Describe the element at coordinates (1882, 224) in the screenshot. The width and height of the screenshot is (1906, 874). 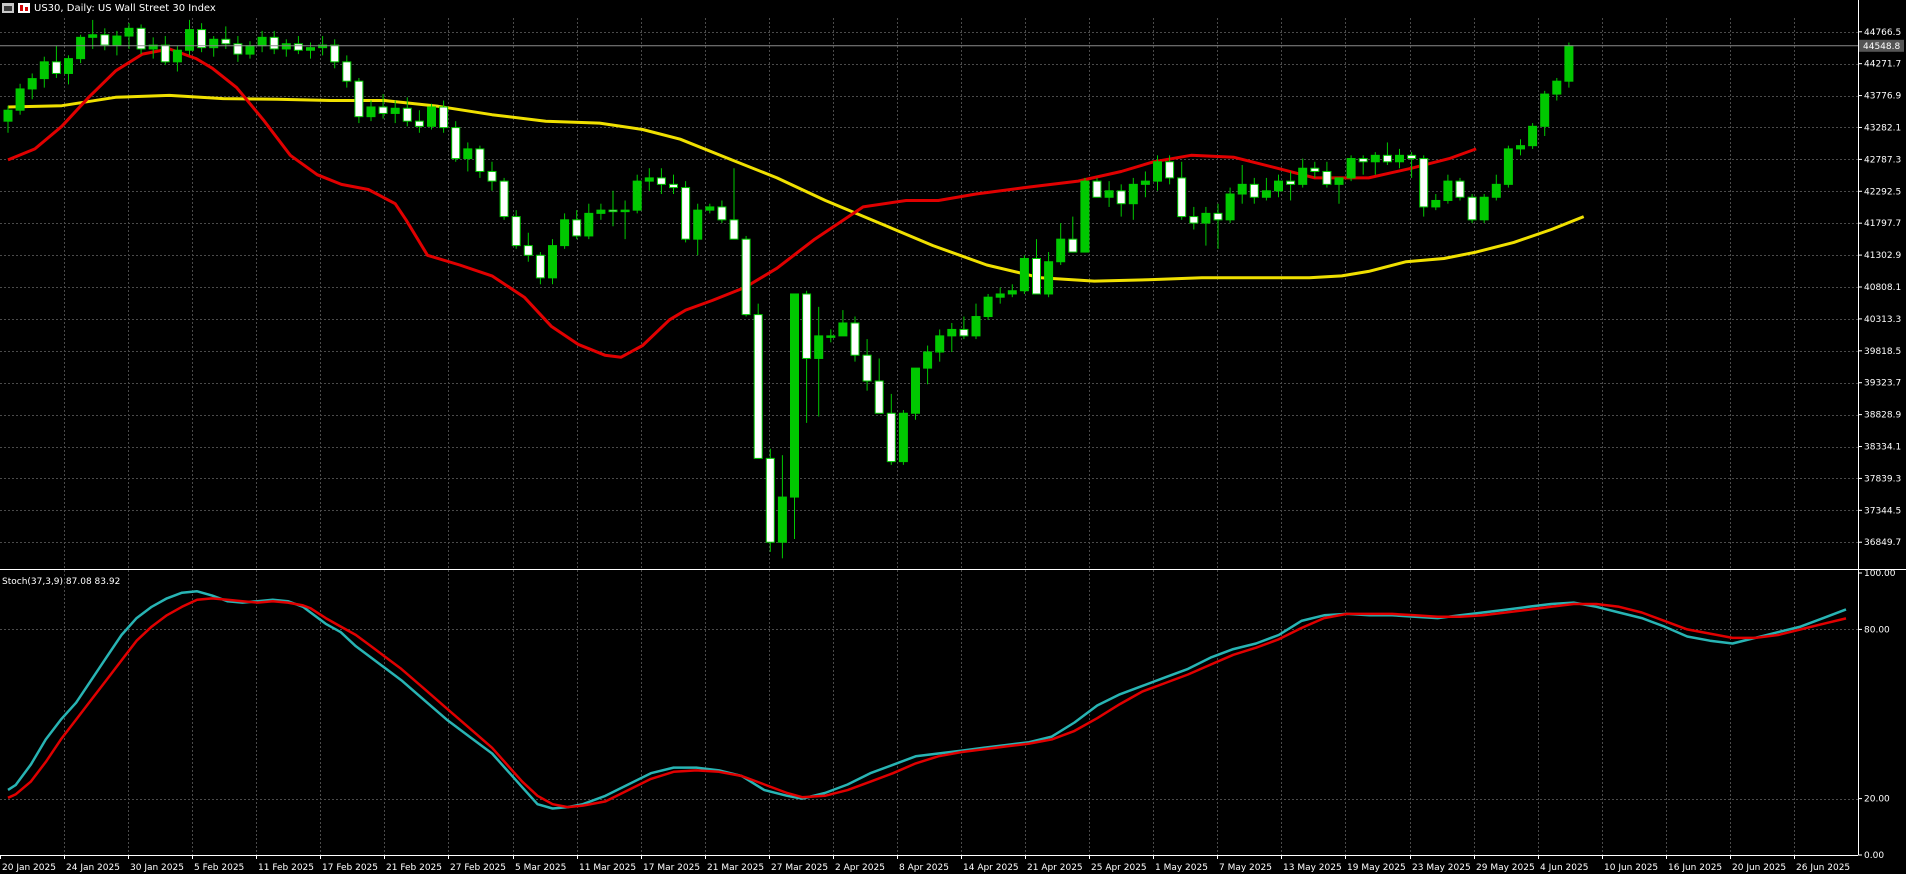
I see `price-axis-label: 41797.7` at that location.